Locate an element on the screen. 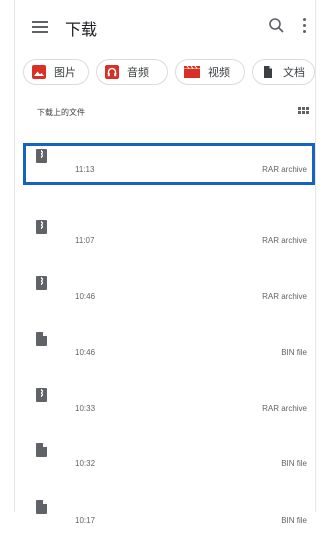 This screenshot has width=328, height=536. chip-images: 图片 is located at coordinates (56, 72).